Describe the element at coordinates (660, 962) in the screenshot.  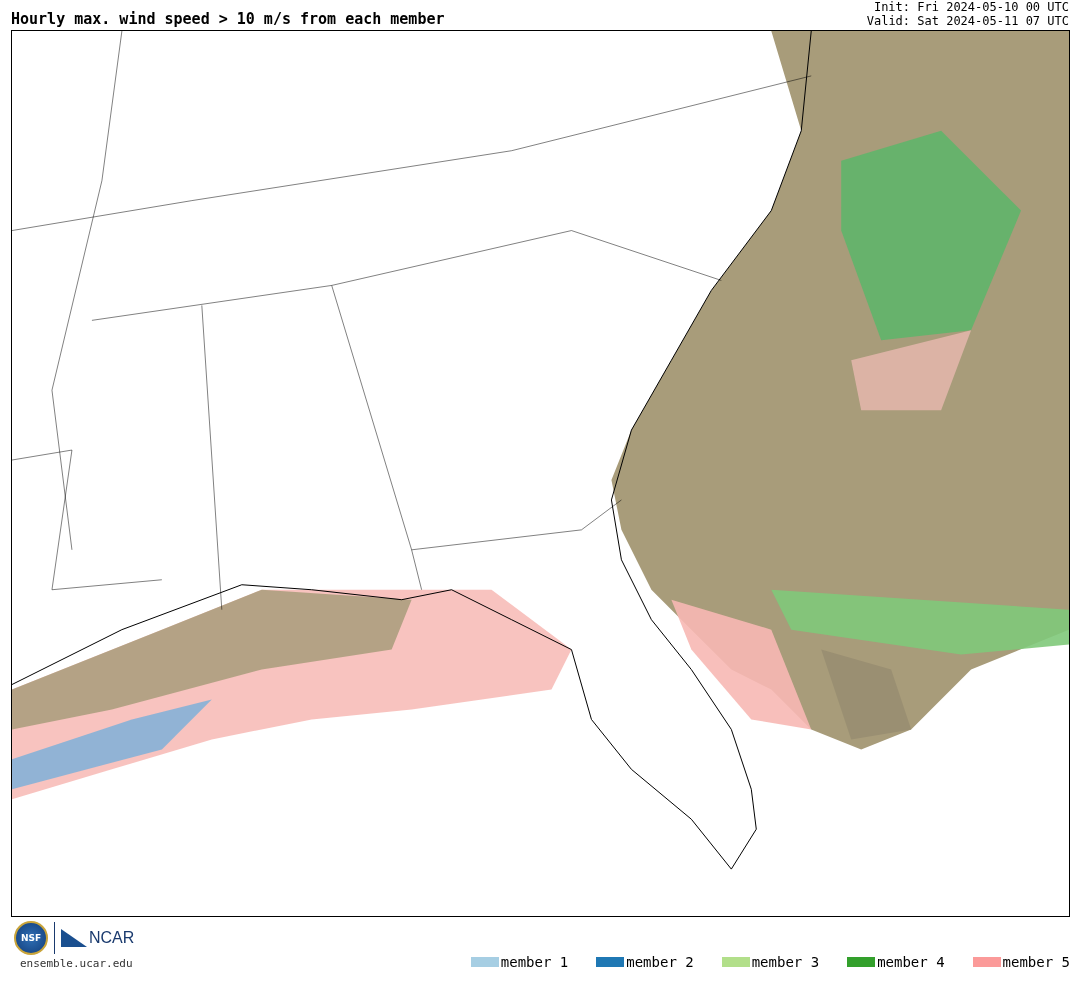
I see `legend-label: member 2` at that location.